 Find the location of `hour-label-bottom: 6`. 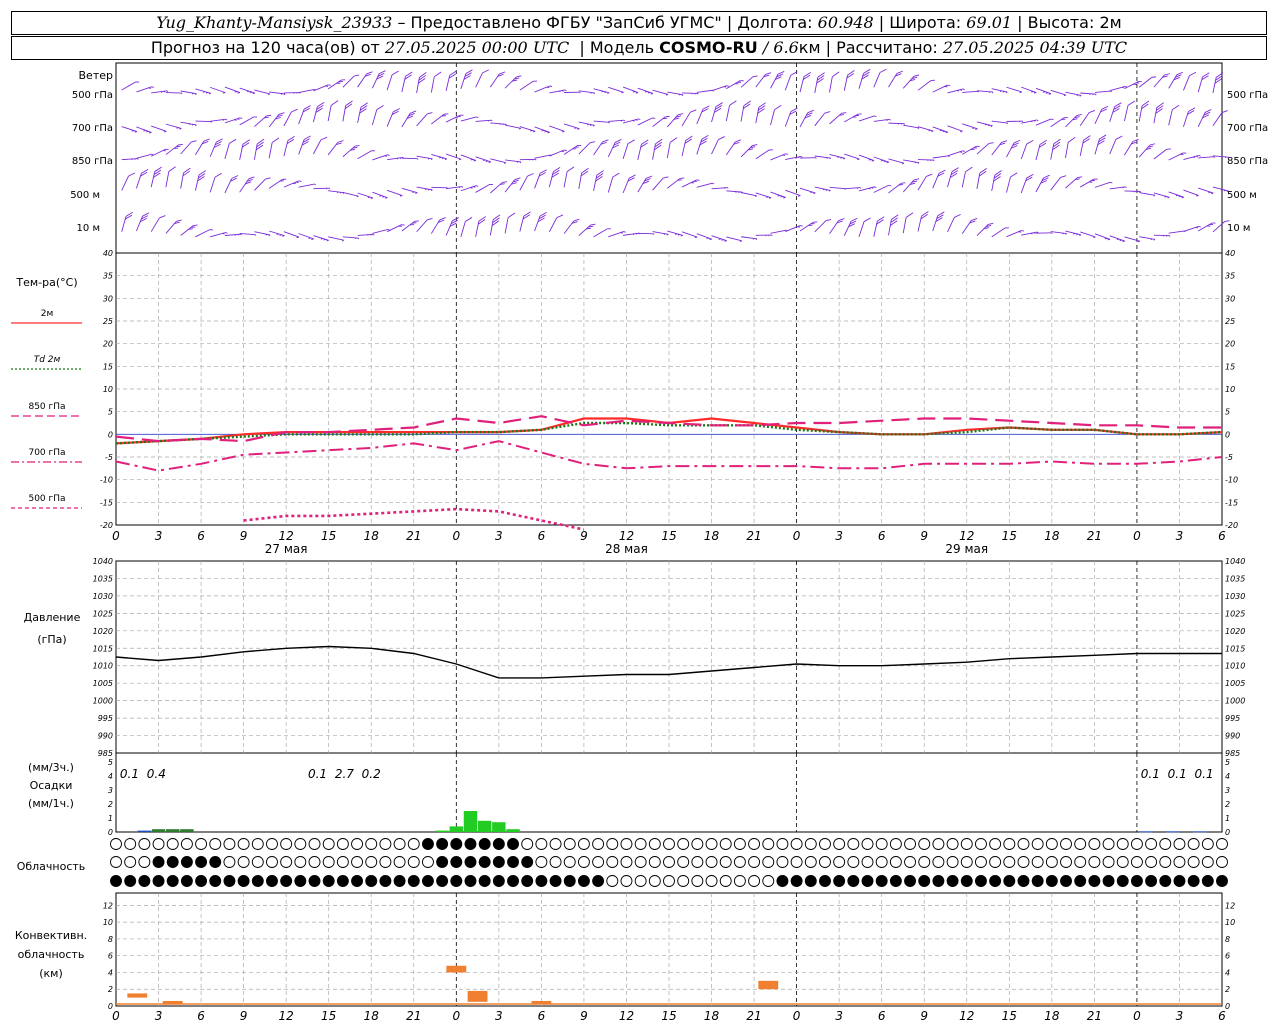

hour-label-bottom: 6 is located at coordinates (1222, 1016).